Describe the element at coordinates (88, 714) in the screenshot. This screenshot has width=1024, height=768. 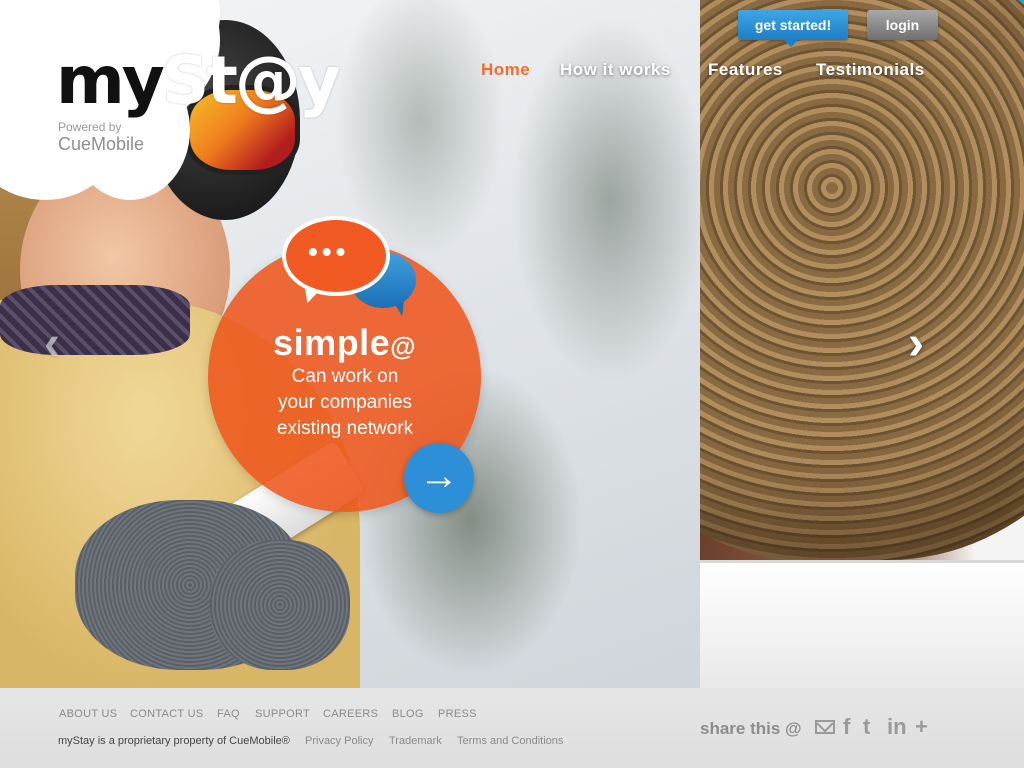
I see `footer-link-about-us: ABOUT US` at that location.